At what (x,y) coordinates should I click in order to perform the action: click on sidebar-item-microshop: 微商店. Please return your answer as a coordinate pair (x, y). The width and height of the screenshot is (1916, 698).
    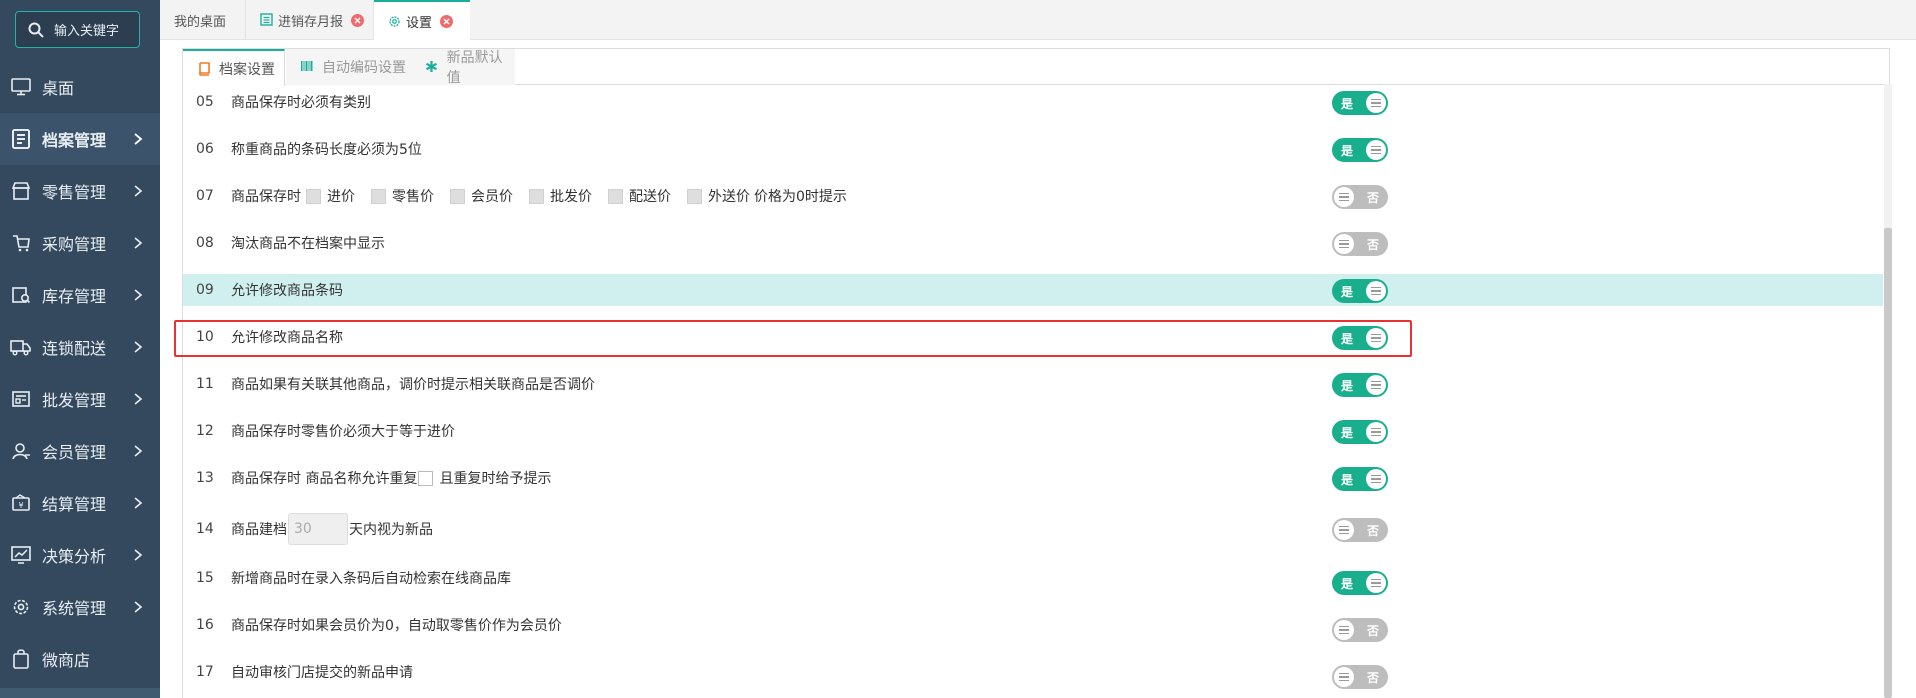
    Looking at the image, I should click on (80, 659).